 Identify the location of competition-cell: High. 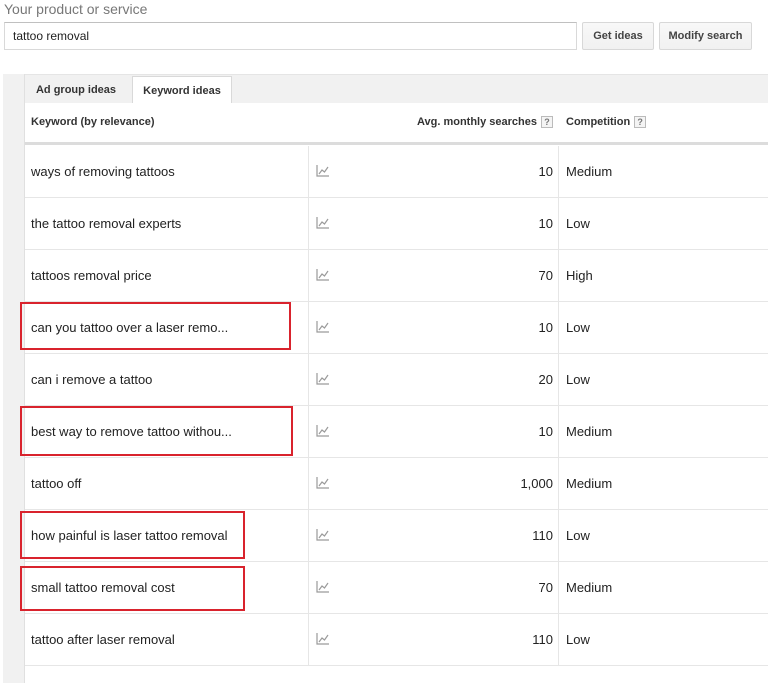
(579, 275).